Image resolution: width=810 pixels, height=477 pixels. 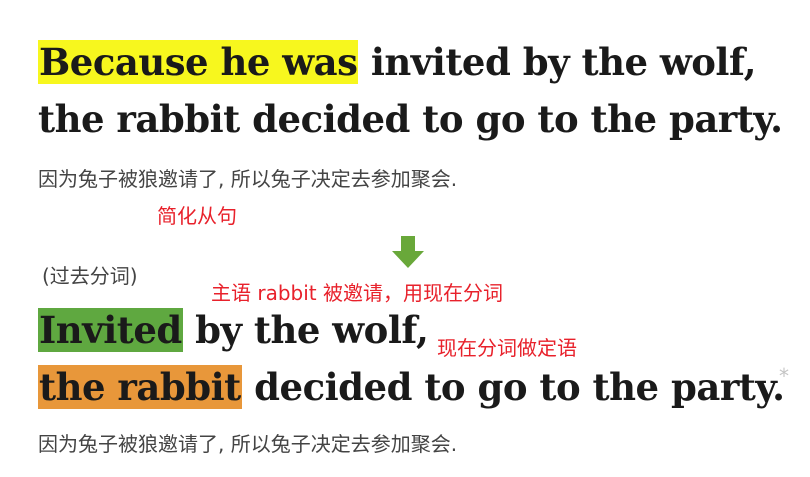 What do you see at coordinates (90, 276) in the screenshot?
I see `past-participle-label: (过去分词)` at bounding box center [90, 276].